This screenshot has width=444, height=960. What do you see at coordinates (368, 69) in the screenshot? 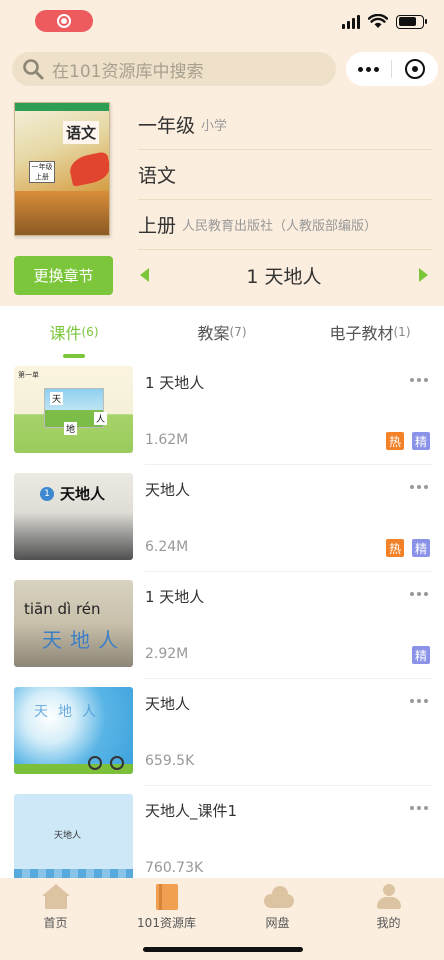
I see `more-icon` at bounding box center [368, 69].